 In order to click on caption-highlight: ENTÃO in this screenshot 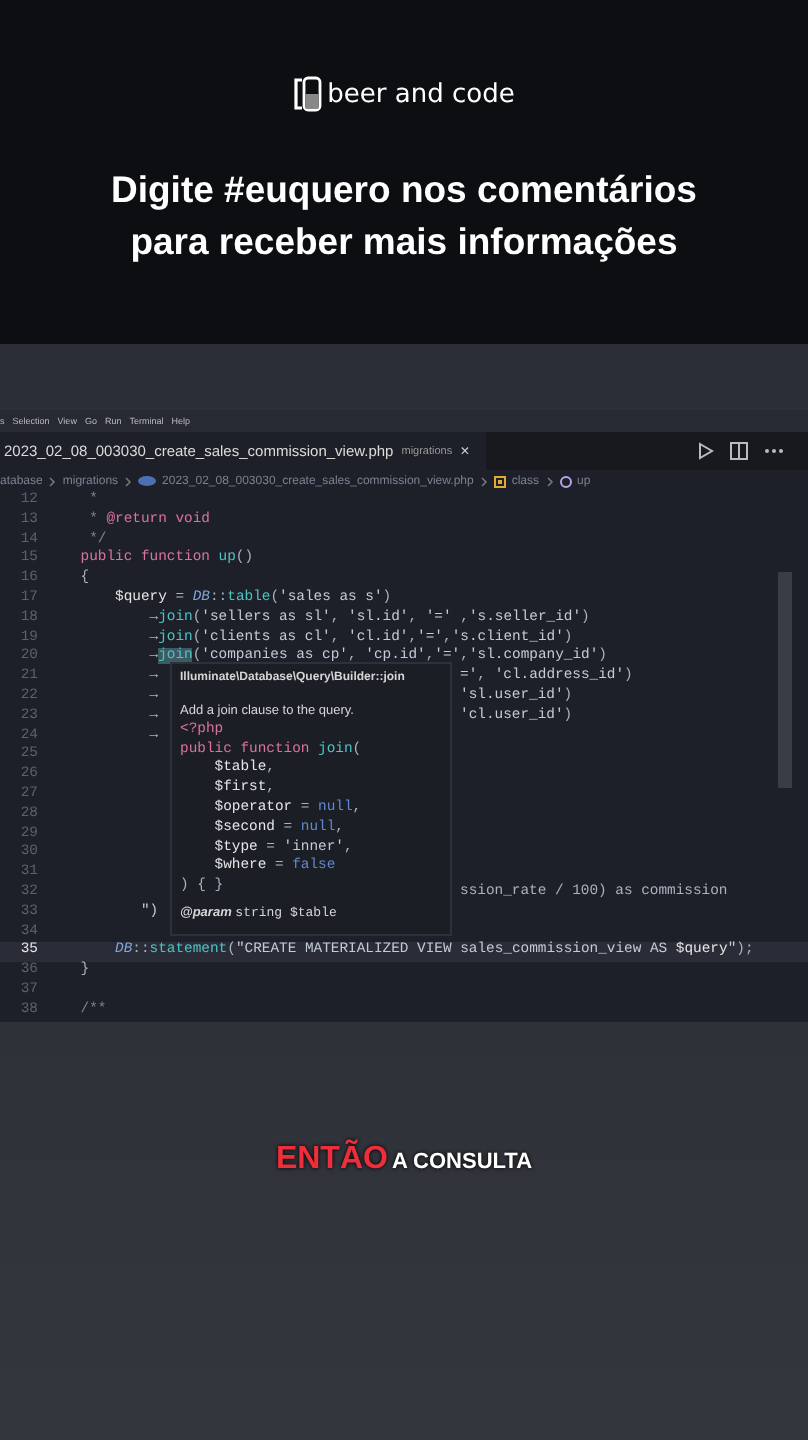, I will do `click(331, 1159)`.